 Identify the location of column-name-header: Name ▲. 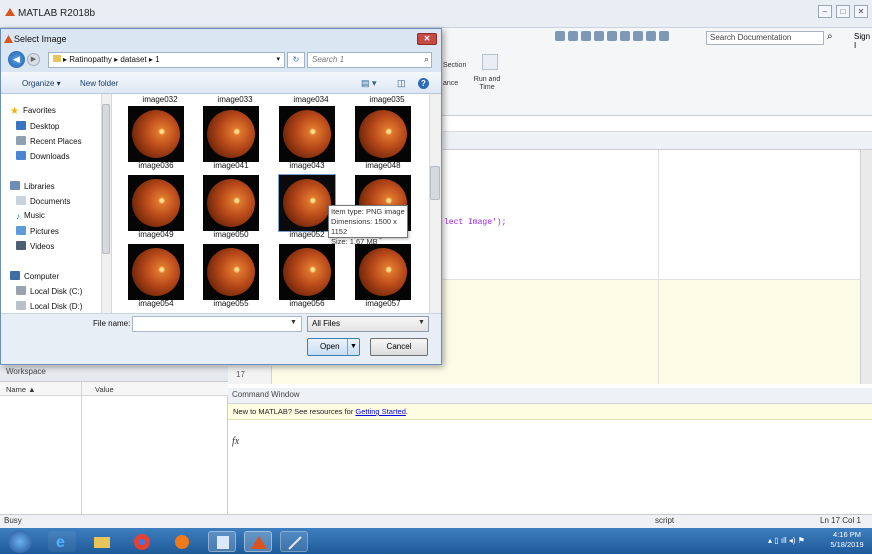
(21, 389).